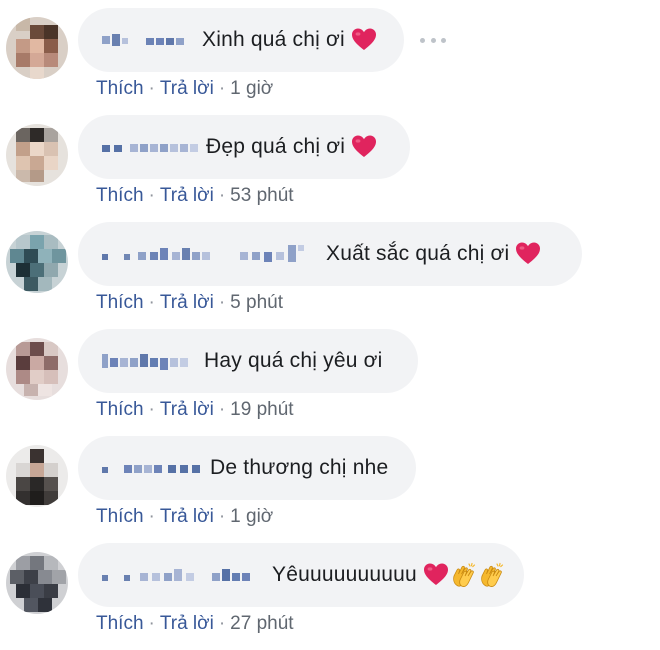 The width and height of the screenshot is (660, 650). I want to click on comment-bubble: Yêuuuuuuuuuu, so click(301, 575).